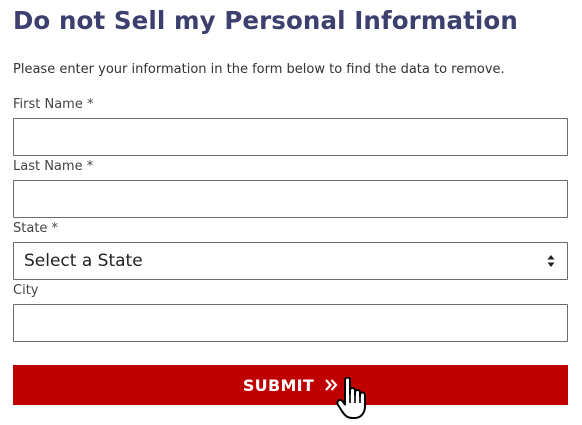 This screenshot has height=425, width=582. Describe the element at coordinates (36, 228) in the screenshot. I see `state-label: State *` at that location.